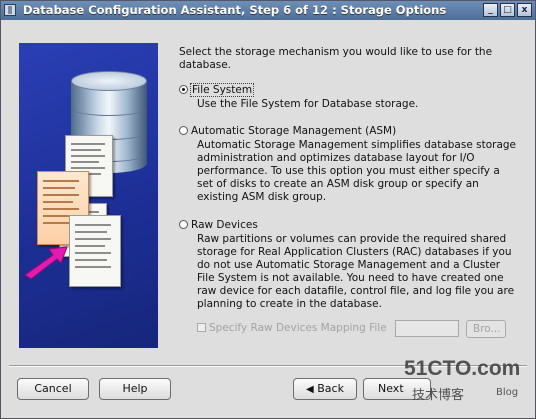 The image size is (536, 419). I want to click on raw-mapping-checkbox, so click(201, 327).